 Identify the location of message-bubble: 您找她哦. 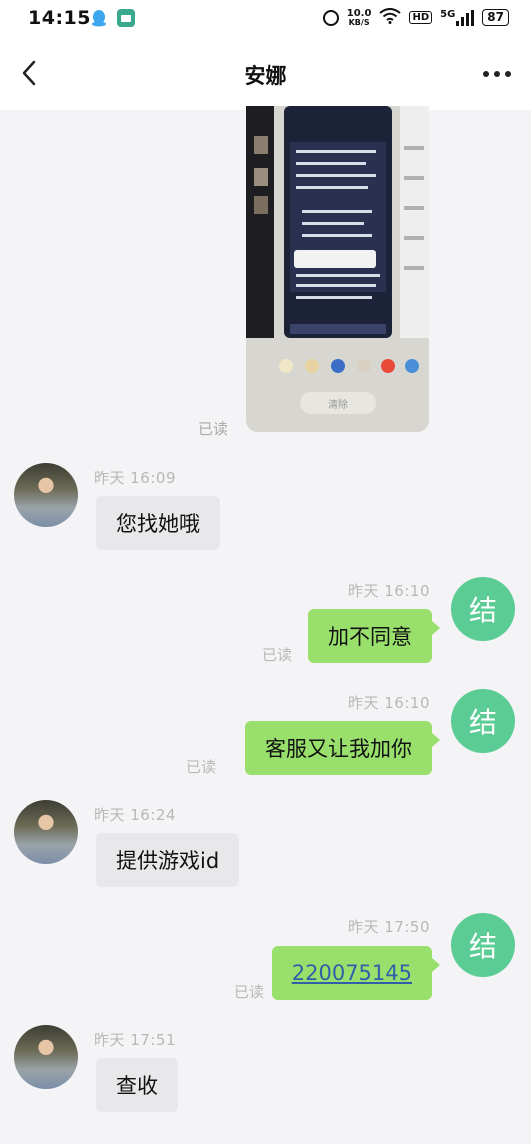
(158, 523).